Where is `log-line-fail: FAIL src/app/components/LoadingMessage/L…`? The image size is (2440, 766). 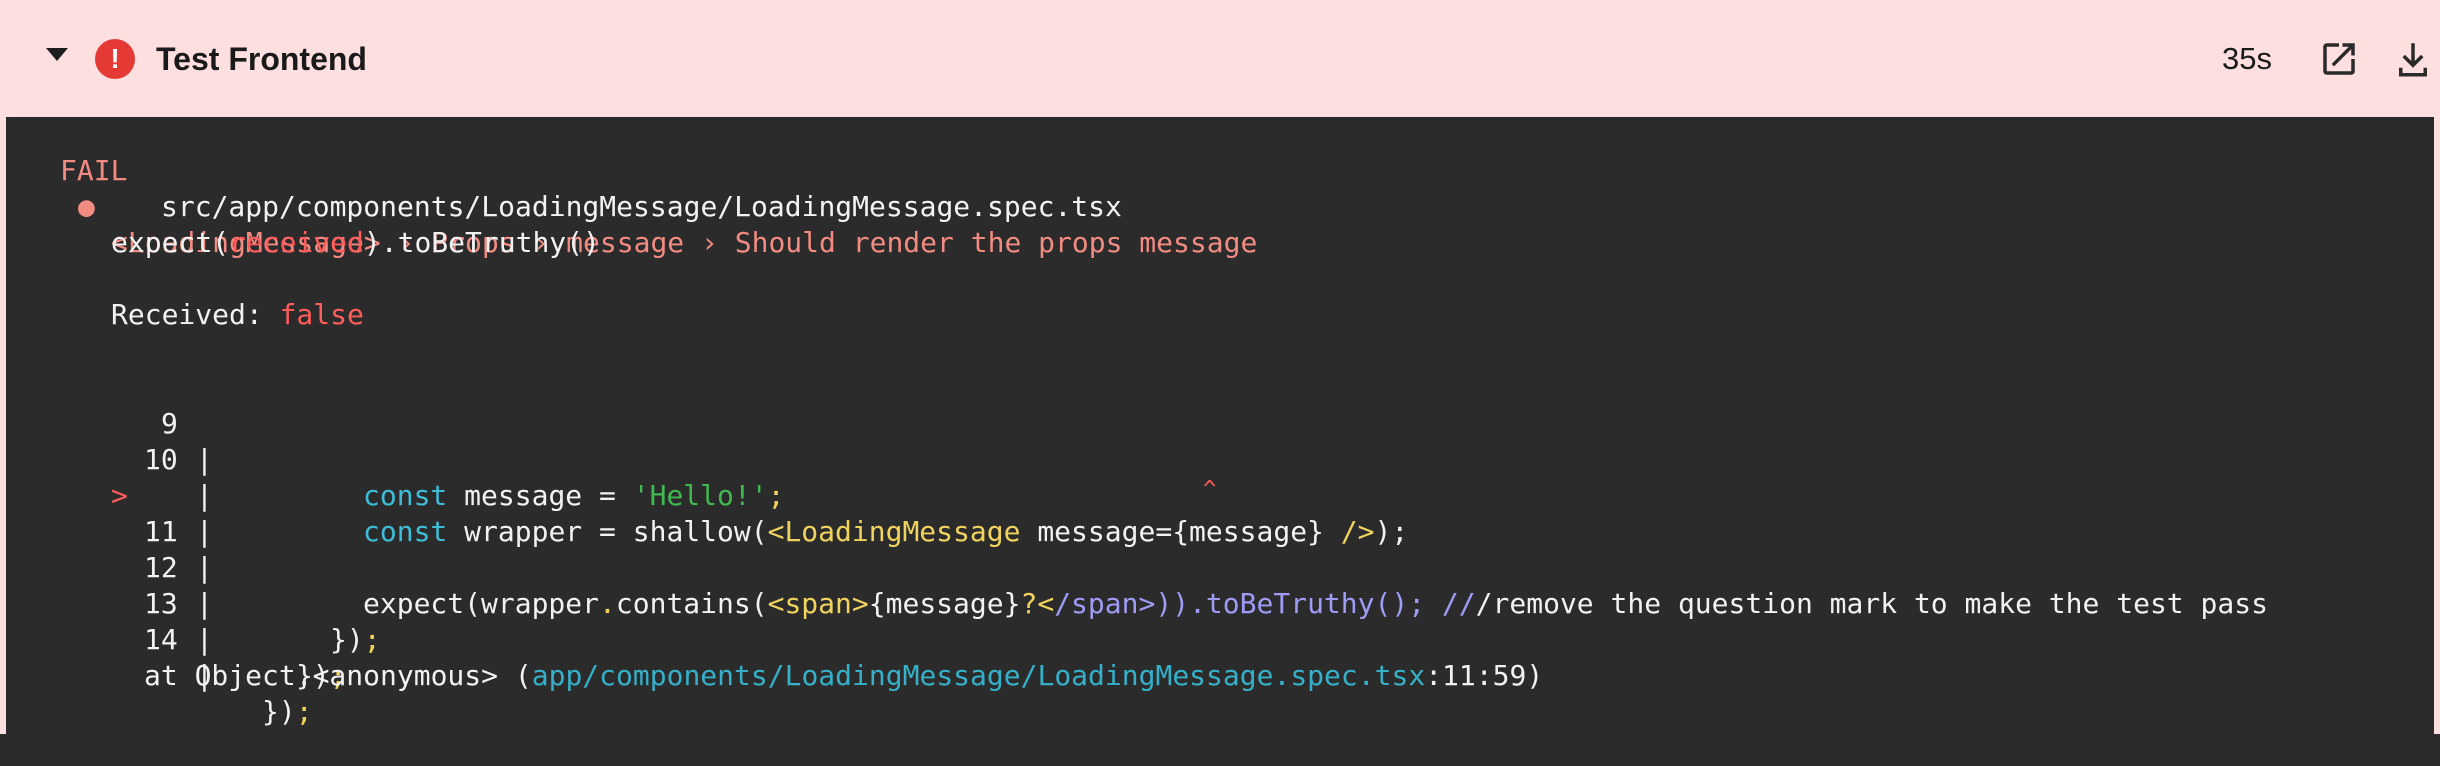 log-line-fail: FAIL src/app/components/LoadingMessage/L… is located at coordinates (564, 170).